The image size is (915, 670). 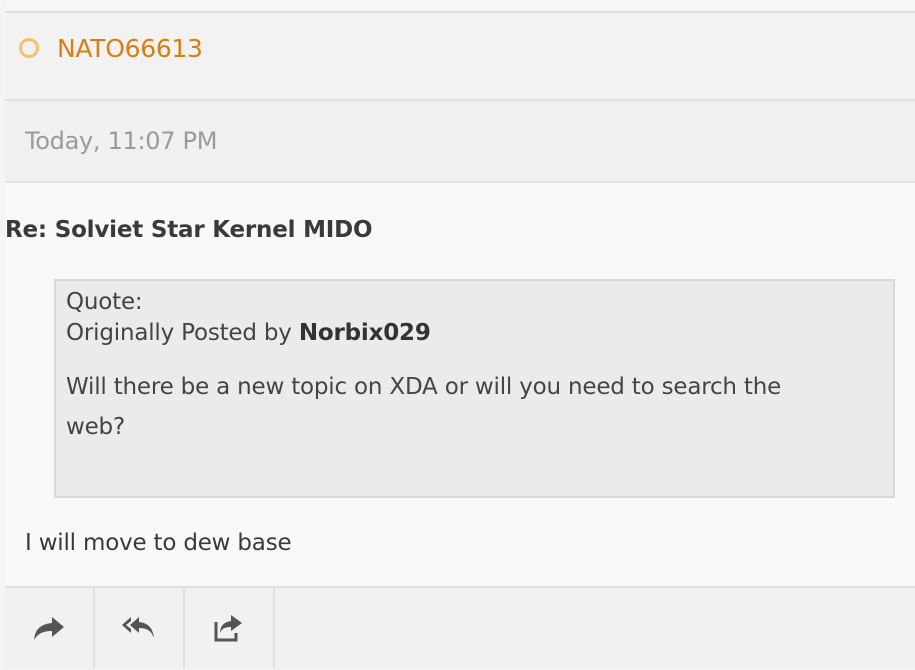 What do you see at coordinates (460, 628) in the screenshot?
I see `post-action-bar` at bounding box center [460, 628].